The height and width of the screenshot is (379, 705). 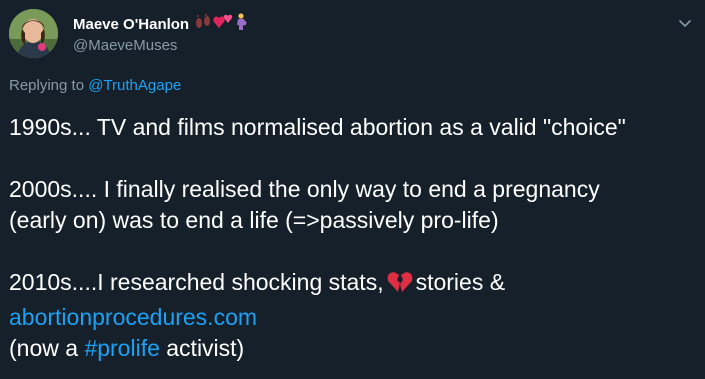 I want to click on tweet-line-activist: (now a #prolife activist), so click(x=354, y=348).